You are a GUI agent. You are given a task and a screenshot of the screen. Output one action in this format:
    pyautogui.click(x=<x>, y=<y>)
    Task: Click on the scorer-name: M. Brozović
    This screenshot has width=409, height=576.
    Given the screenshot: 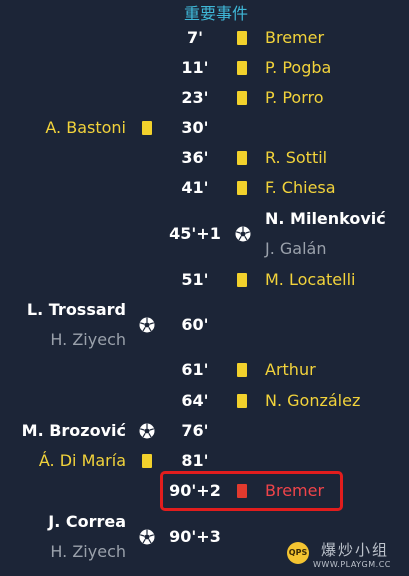 What is the action you would take?
    pyautogui.click(x=74, y=431)
    